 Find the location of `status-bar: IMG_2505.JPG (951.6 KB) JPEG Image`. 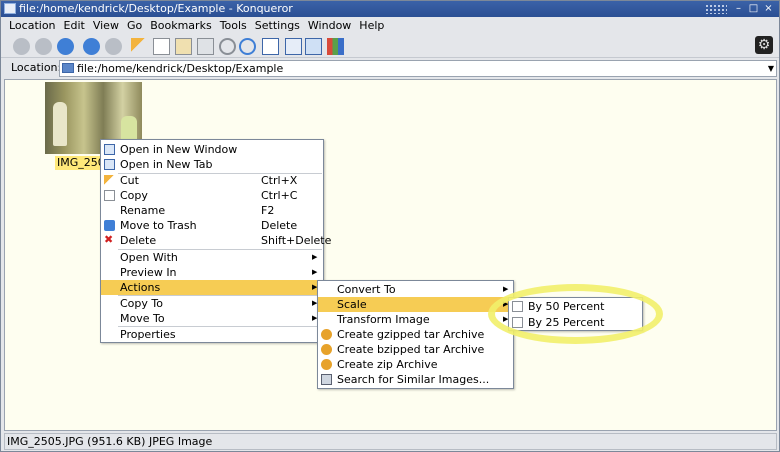

status-bar: IMG_2505.JPG (951.6 KB) JPEG Image is located at coordinates (390, 441).